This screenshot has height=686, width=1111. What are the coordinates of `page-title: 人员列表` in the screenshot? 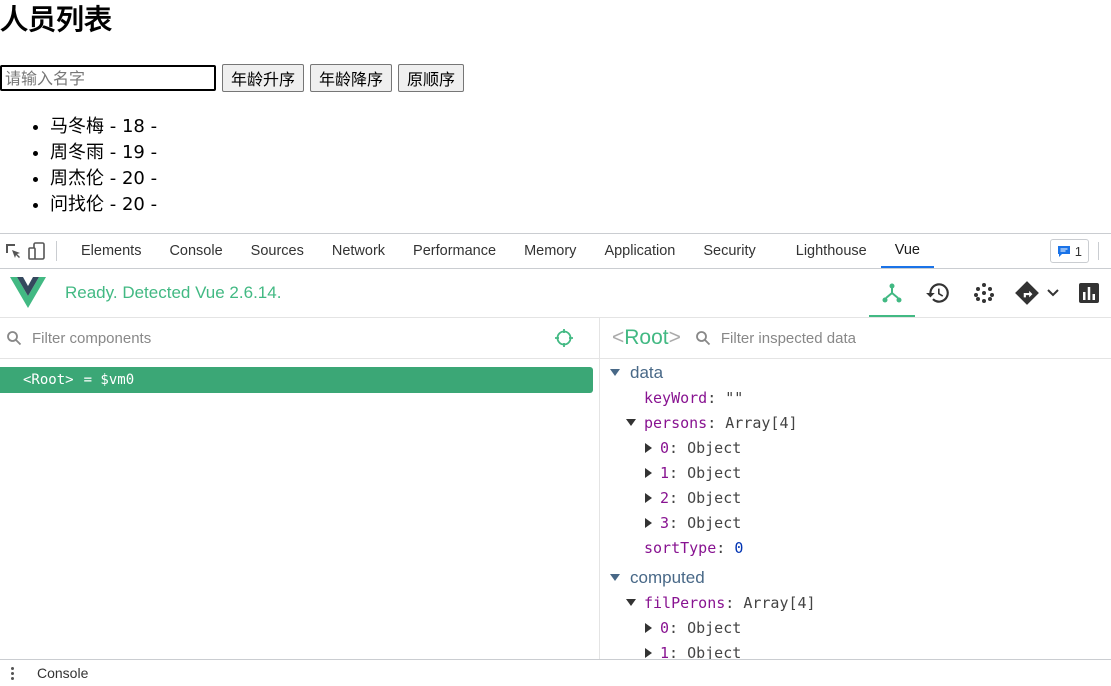 It's located at (56, 19).